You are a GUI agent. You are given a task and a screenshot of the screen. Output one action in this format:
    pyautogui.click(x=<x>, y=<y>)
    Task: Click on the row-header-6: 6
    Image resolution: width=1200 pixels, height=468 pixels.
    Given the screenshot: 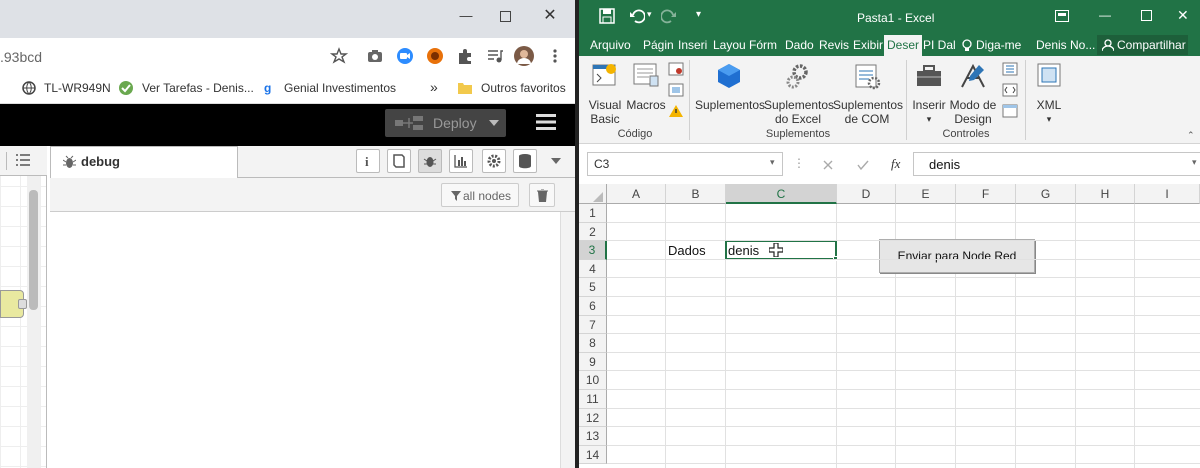 What is the action you would take?
    pyautogui.click(x=593, y=306)
    